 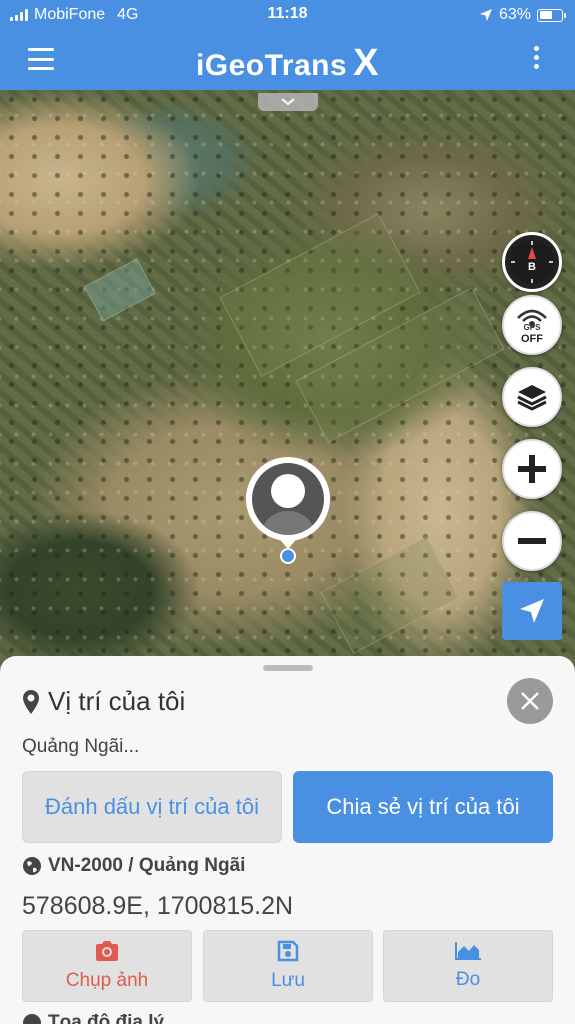 What do you see at coordinates (532, 267) in the screenshot?
I see `compass-label: B` at bounding box center [532, 267].